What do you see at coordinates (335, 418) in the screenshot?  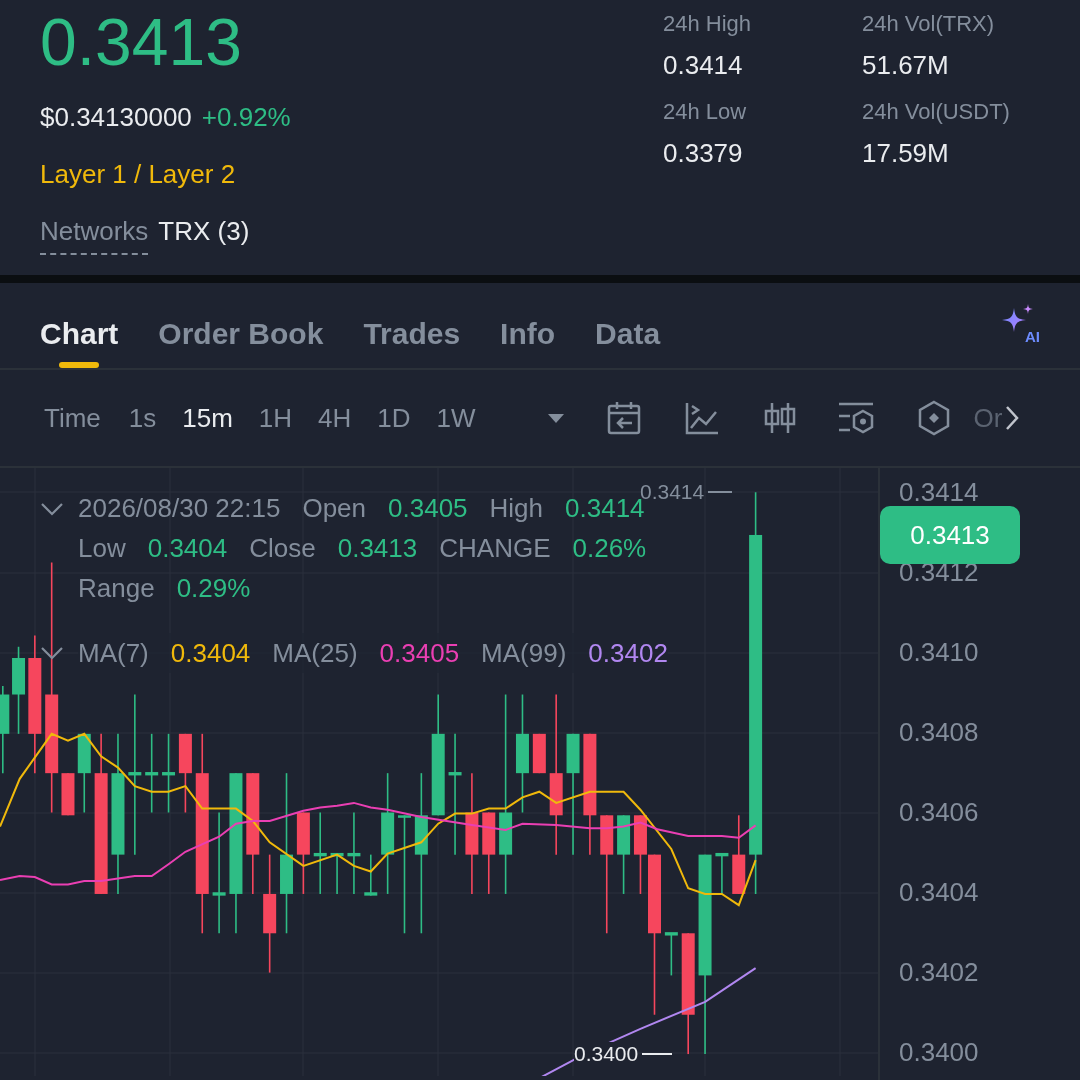 I see `interval-tab: 4H` at bounding box center [335, 418].